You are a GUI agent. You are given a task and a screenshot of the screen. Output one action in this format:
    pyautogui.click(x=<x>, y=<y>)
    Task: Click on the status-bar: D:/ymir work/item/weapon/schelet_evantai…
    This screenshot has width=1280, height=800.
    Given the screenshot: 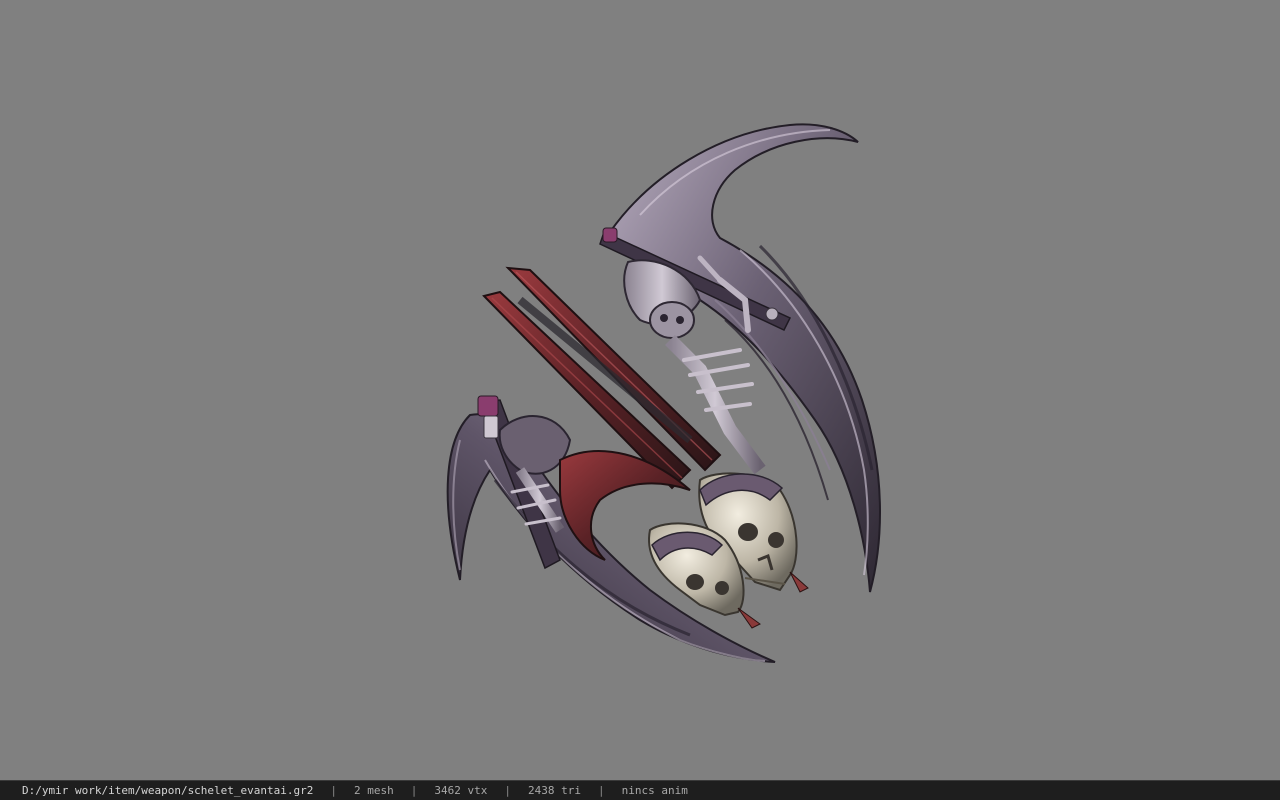 What is the action you would take?
    pyautogui.click(x=640, y=790)
    